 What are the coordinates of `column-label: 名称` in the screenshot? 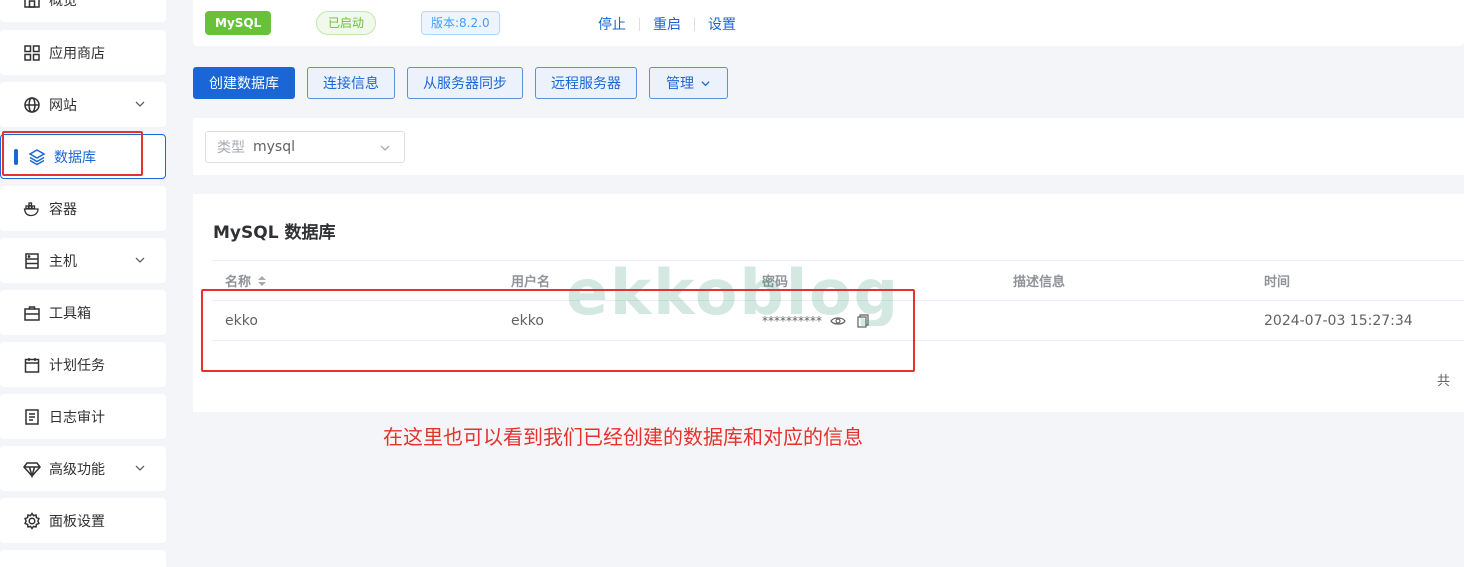 It's located at (238, 282).